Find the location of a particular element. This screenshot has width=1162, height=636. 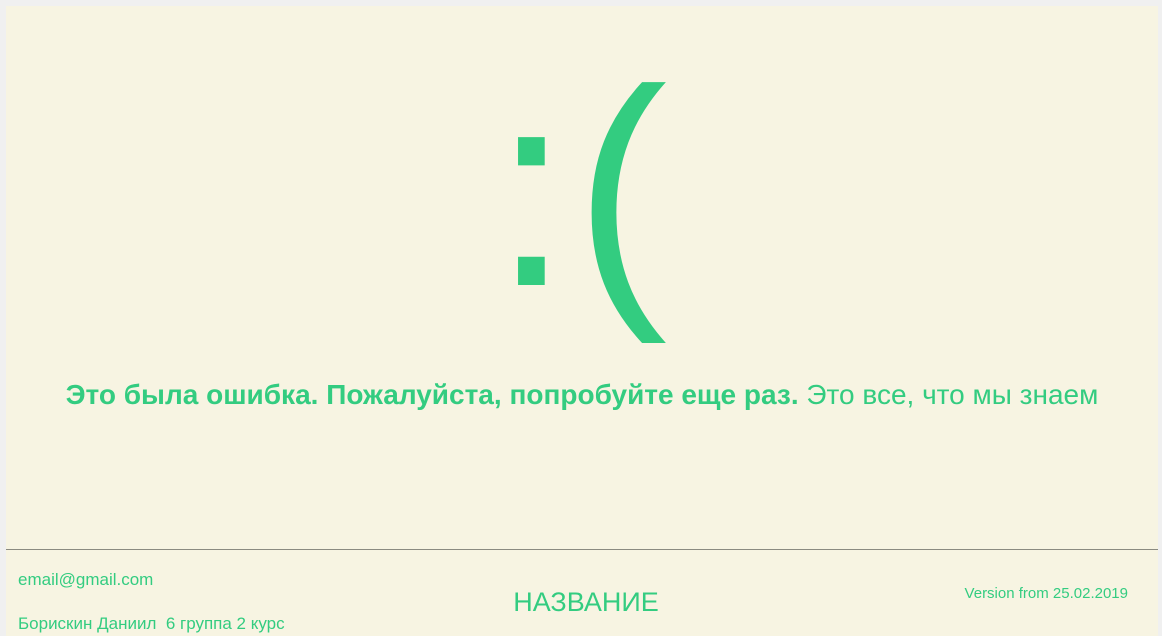

footer-divider is located at coordinates (582, 549).